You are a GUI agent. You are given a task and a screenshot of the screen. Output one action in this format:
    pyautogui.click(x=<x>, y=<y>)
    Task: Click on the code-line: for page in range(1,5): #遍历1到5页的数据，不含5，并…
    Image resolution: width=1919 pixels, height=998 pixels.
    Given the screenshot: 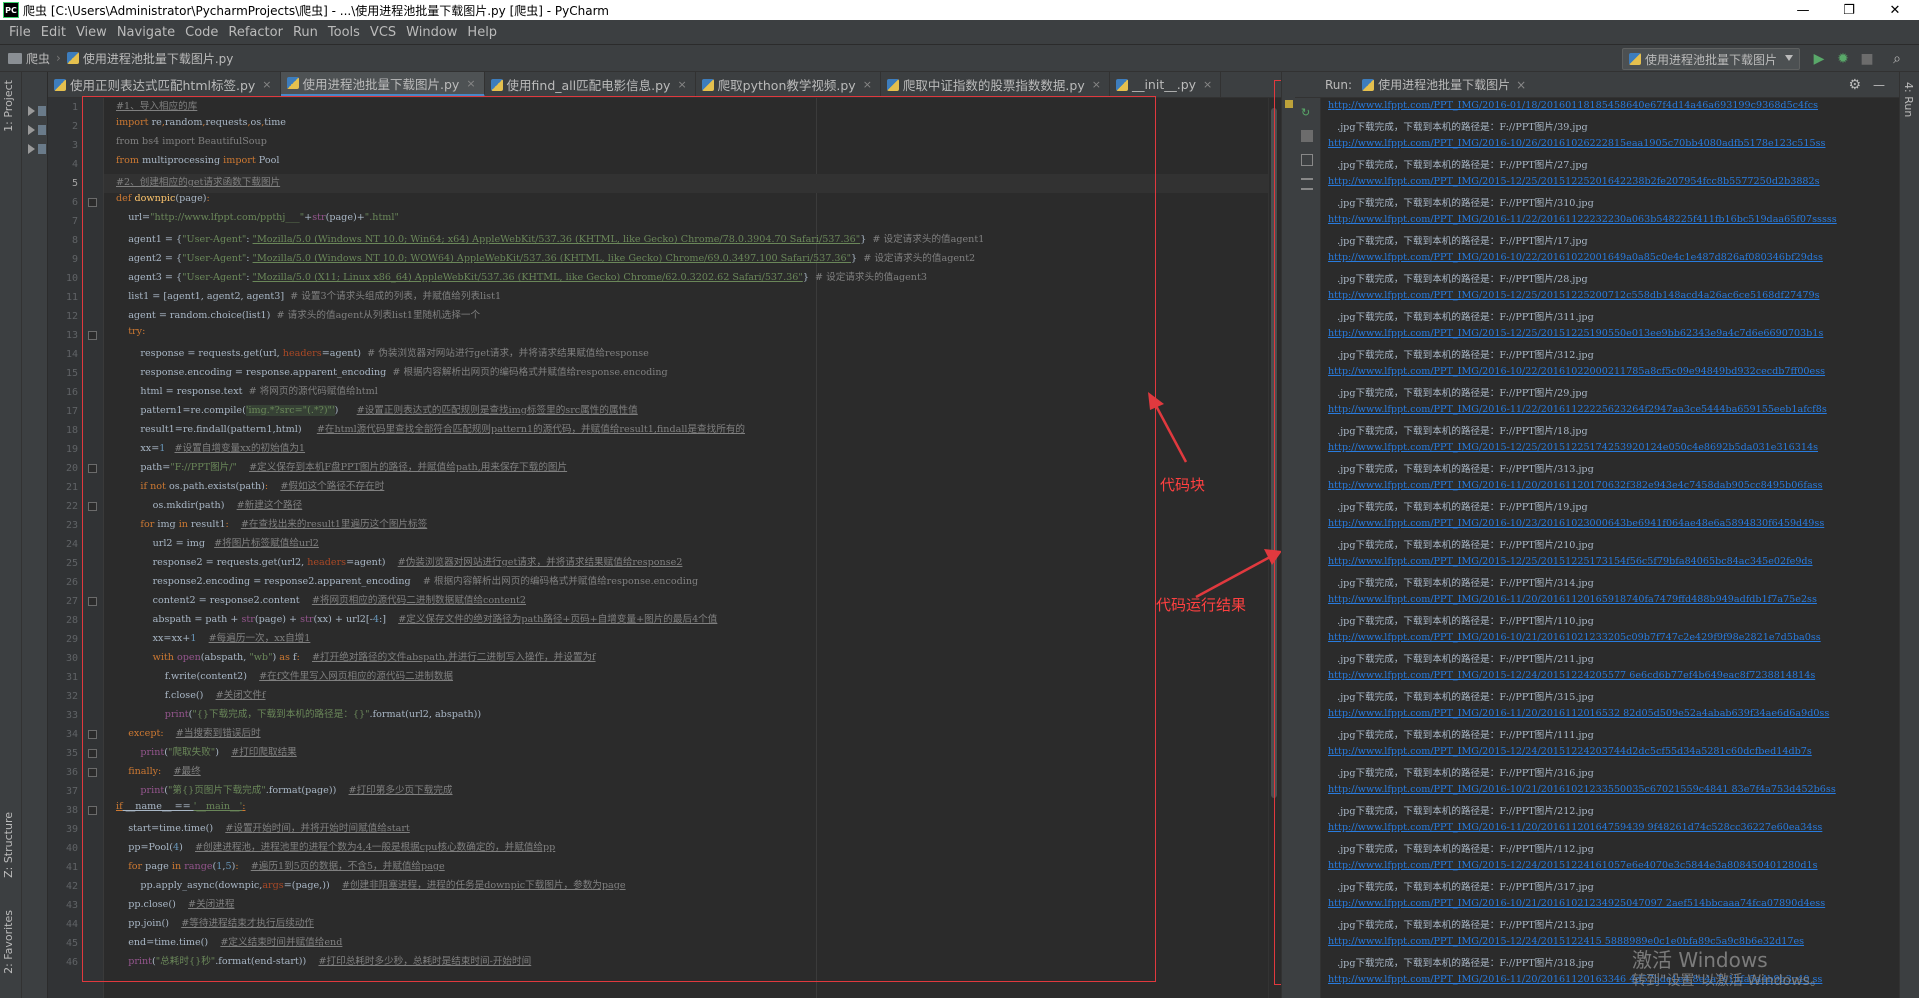 What is the action you would take?
    pyautogui.click(x=286, y=866)
    